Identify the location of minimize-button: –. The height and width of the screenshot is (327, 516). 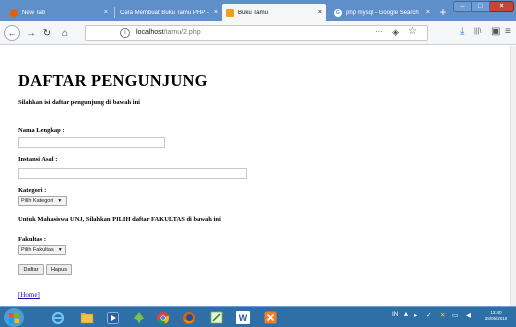
(462, 6).